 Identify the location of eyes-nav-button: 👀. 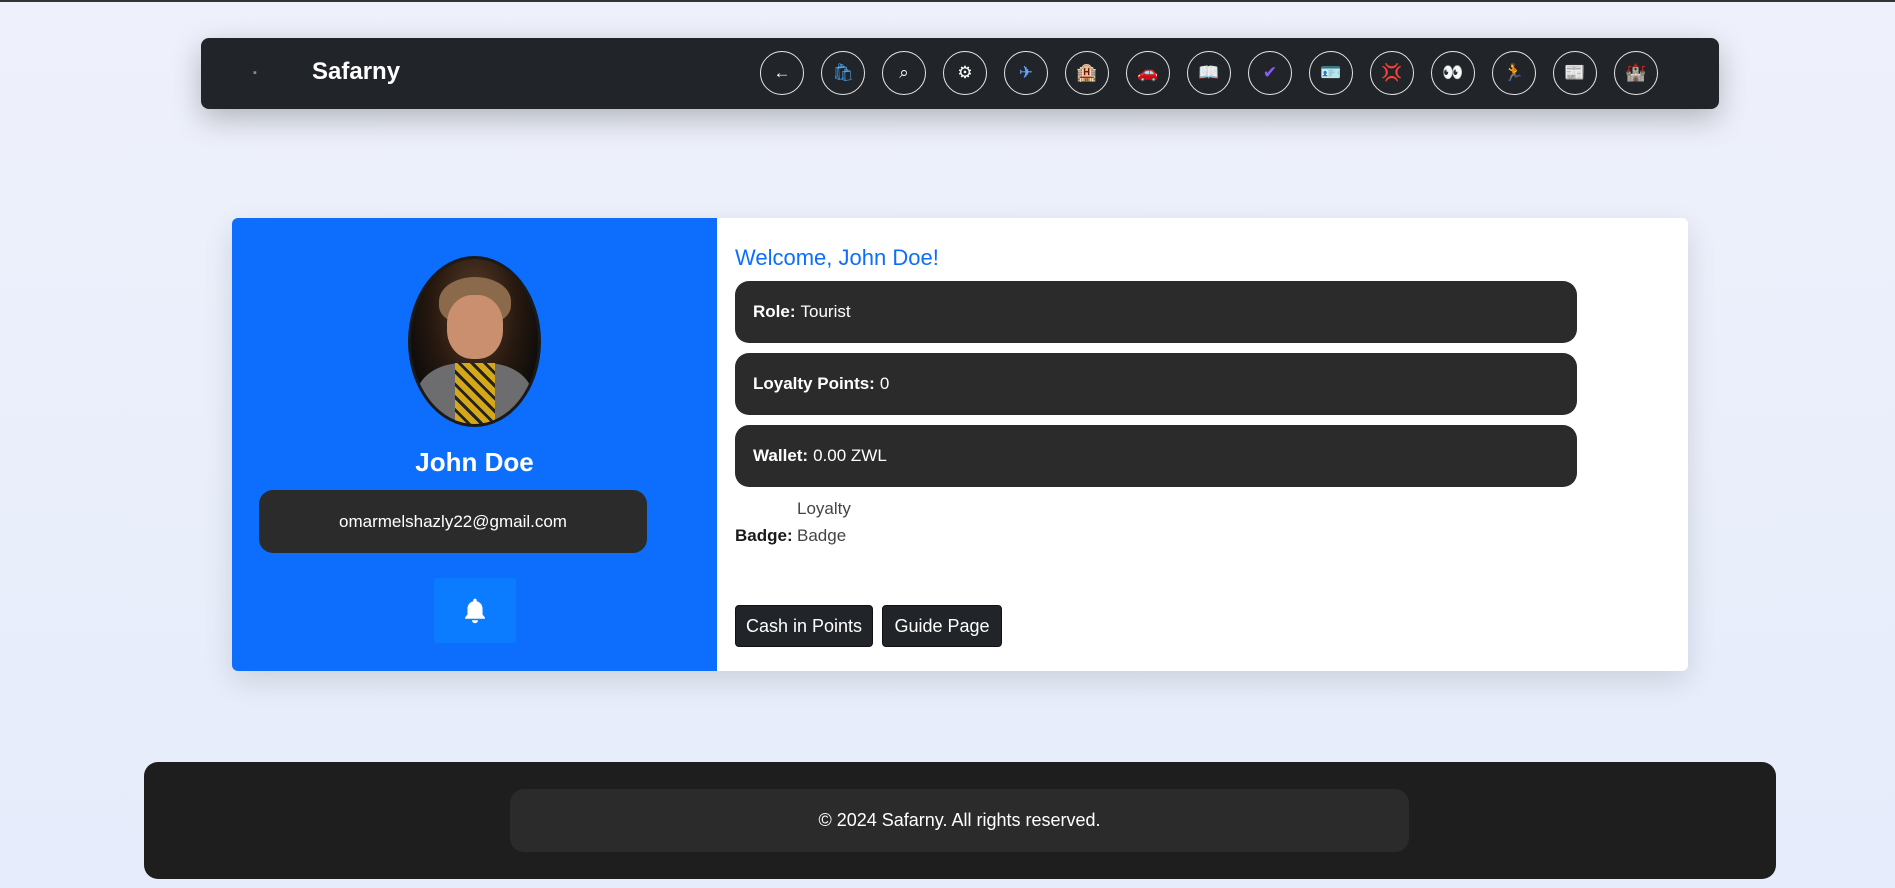
(1453, 73).